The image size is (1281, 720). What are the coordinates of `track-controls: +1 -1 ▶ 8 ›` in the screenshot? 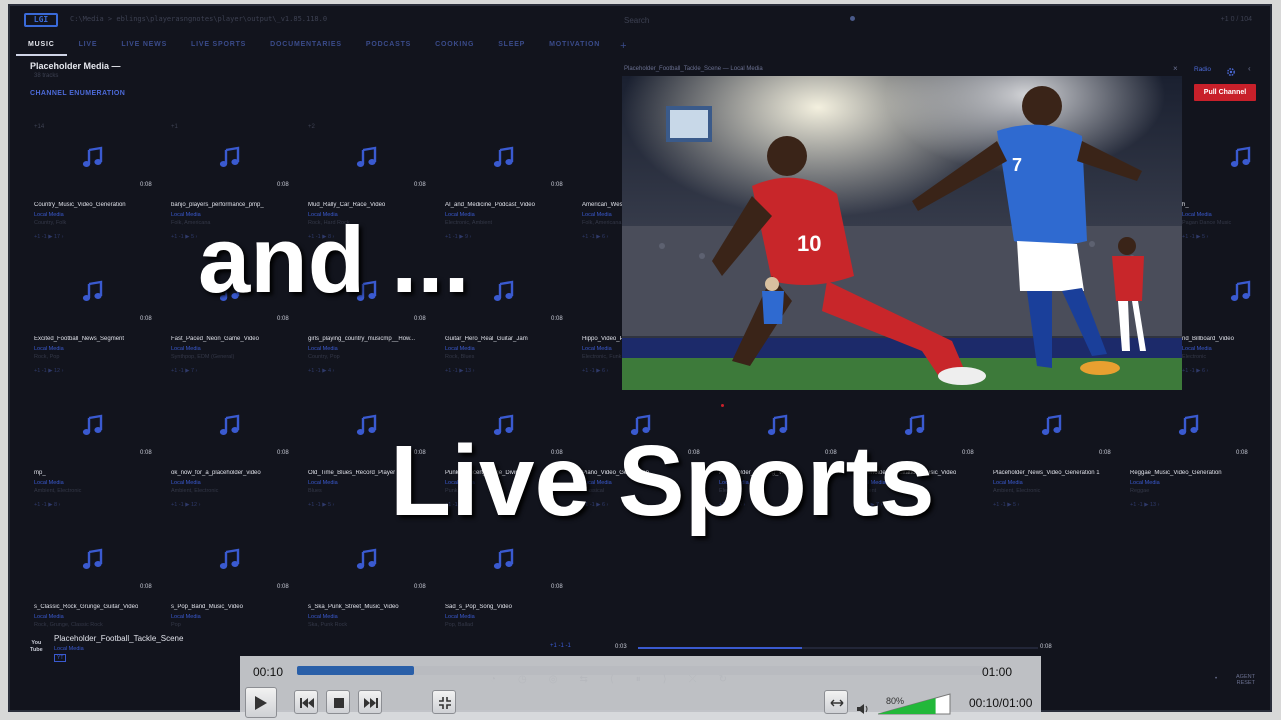 It's located at (47, 505).